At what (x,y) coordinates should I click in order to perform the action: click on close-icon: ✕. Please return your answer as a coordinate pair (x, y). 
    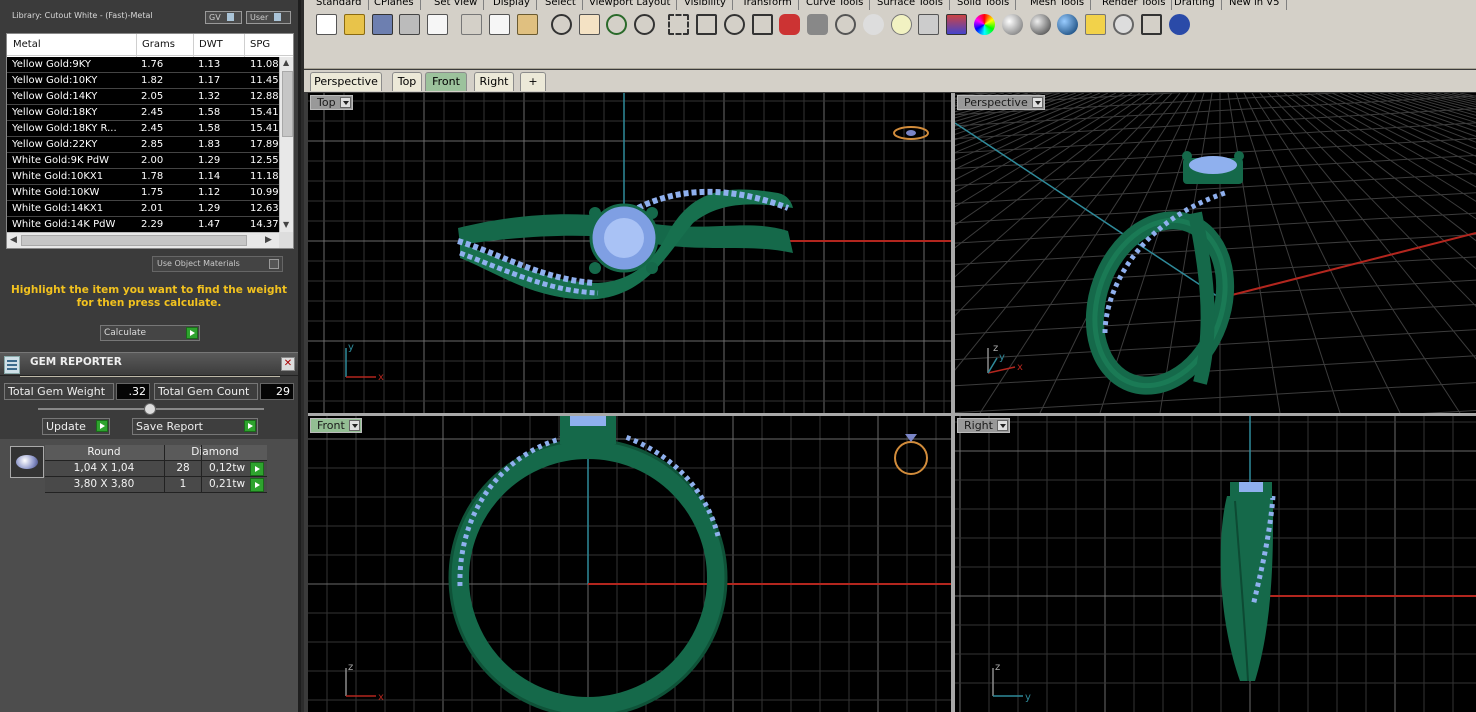
    Looking at the image, I should click on (288, 364).